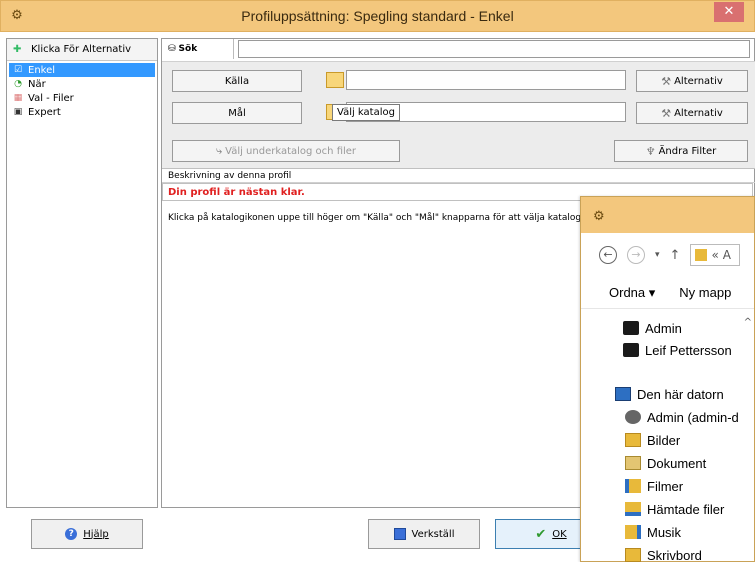 The height and width of the screenshot is (562, 755). I want to click on new-folder-button: Ny mapp, so click(705, 292).